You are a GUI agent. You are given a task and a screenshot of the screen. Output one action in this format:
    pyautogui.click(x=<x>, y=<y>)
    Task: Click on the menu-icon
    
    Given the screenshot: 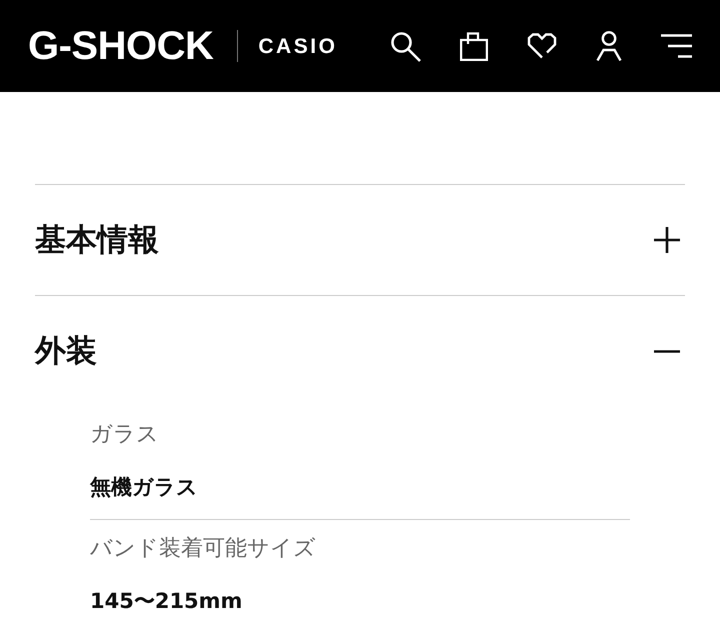 What is the action you would take?
    pyautogui.click(x=676, y=46)
    